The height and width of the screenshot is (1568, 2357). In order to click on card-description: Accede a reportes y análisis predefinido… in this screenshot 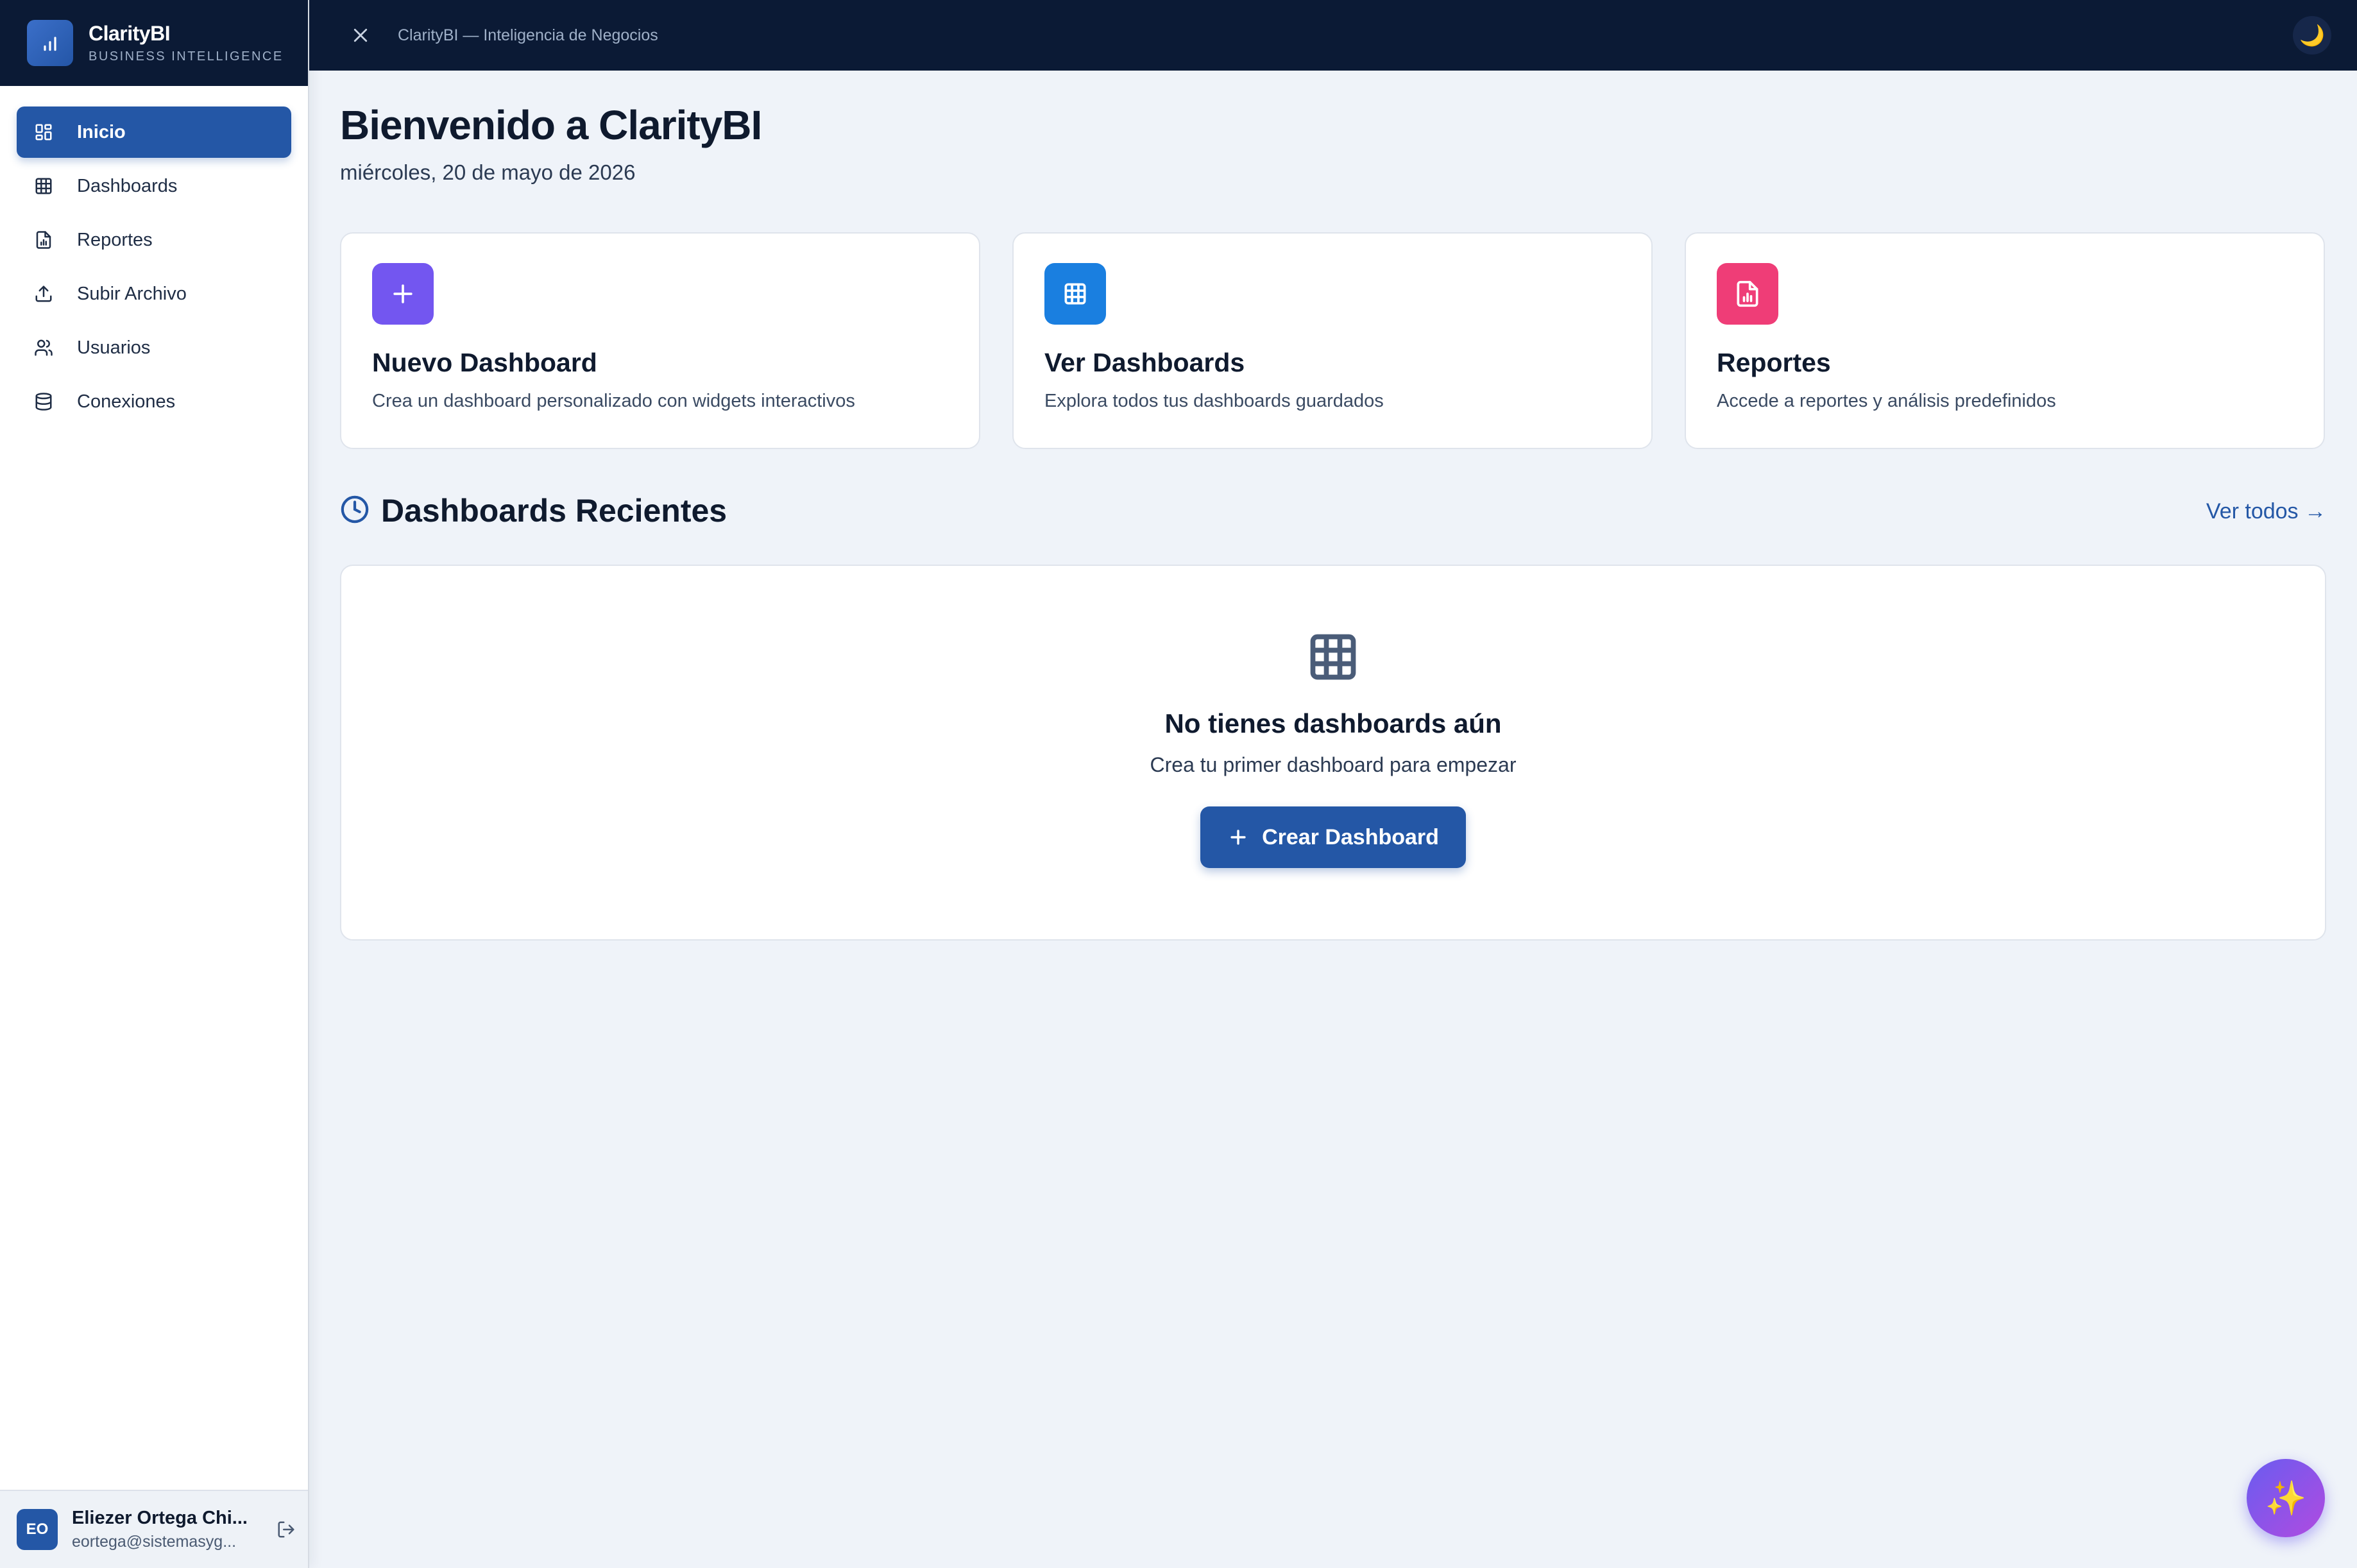, I will do `click(1886, 401)`.